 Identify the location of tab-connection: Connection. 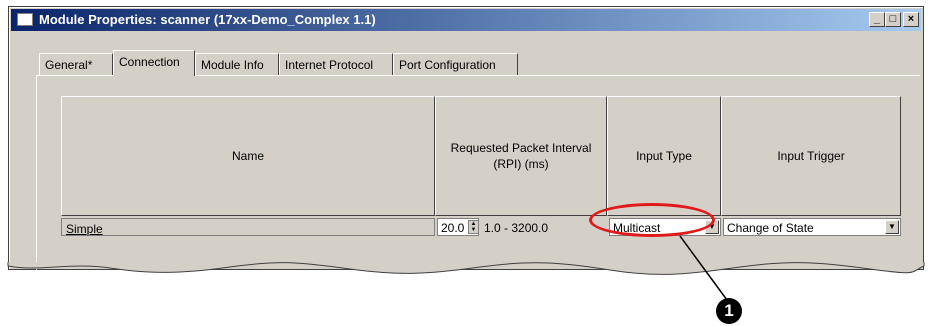
(154, 63).